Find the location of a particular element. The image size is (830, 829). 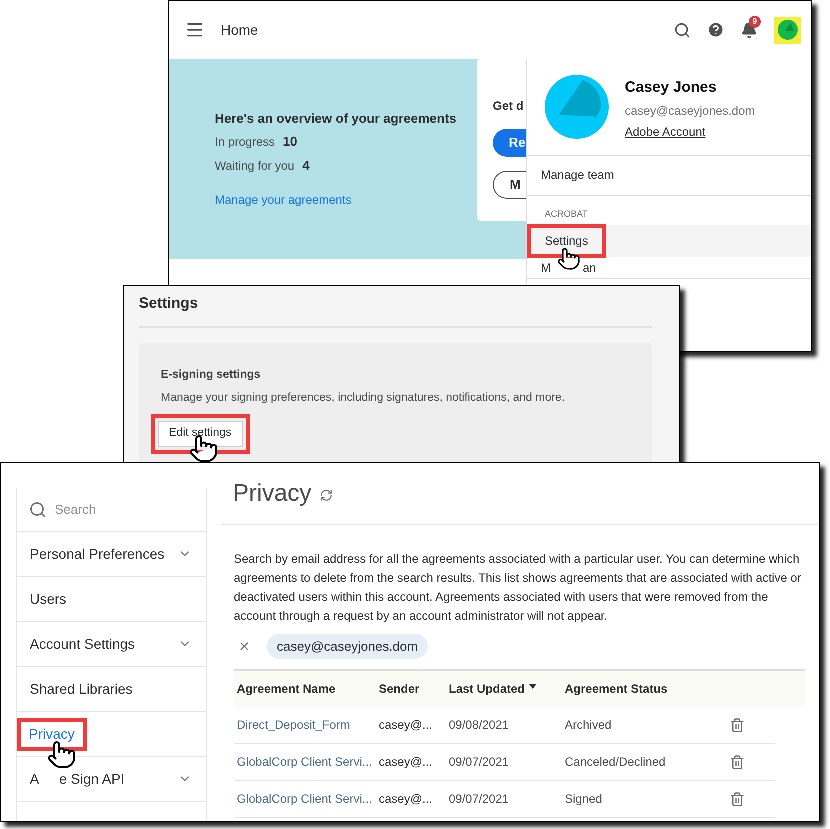

avatar-highlight is located at coordinates (787, 30).